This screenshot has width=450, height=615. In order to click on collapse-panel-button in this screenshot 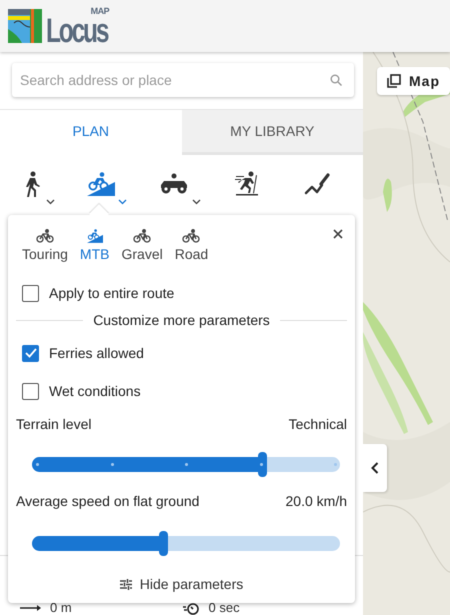, I will do `click(375, 468)`.